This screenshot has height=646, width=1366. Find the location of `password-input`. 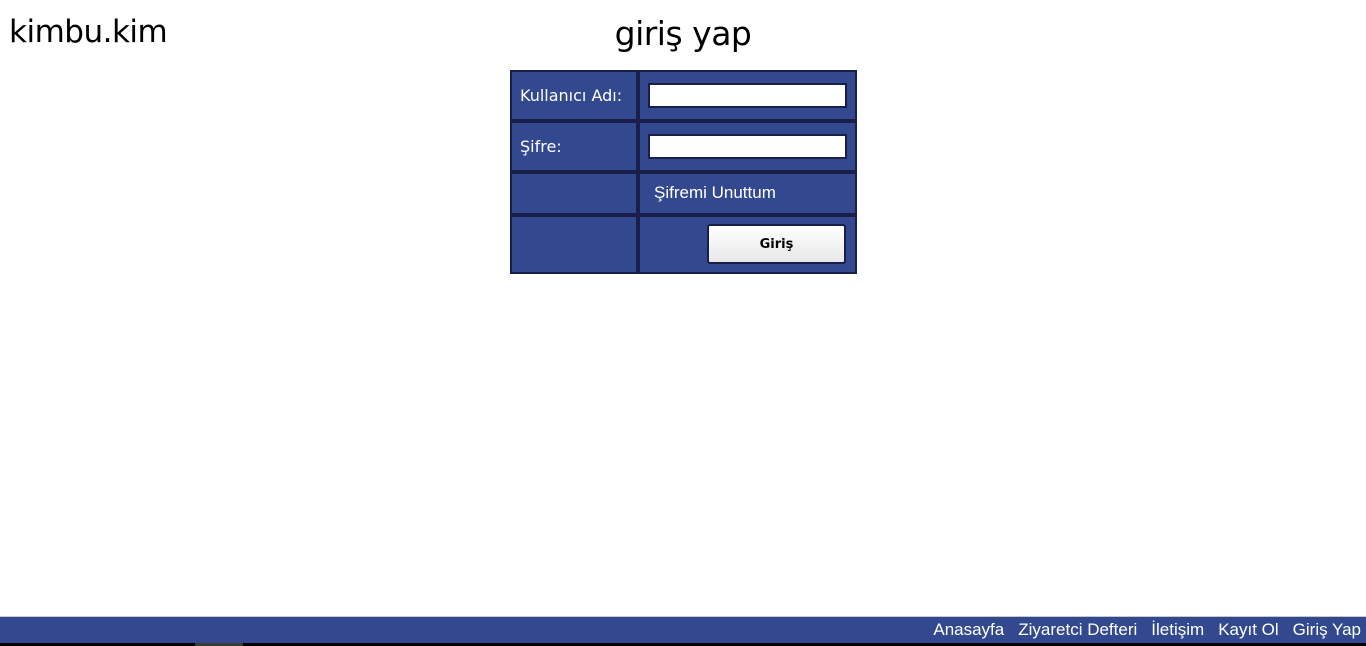

password-input is located at coordinates (747, 146).